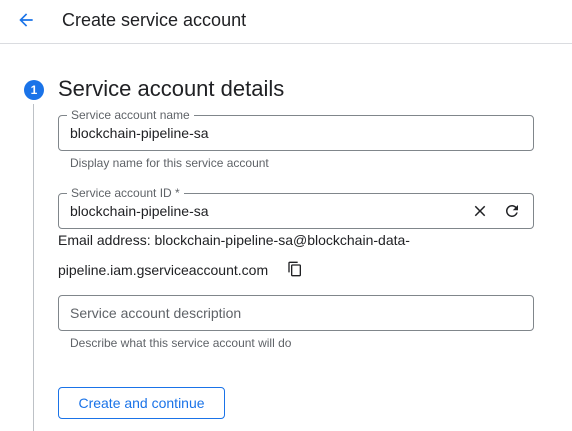 This screenshot has width=572, height=431. I want to click on service-account-name-hint: Display name for this service account, so click(169, 163).